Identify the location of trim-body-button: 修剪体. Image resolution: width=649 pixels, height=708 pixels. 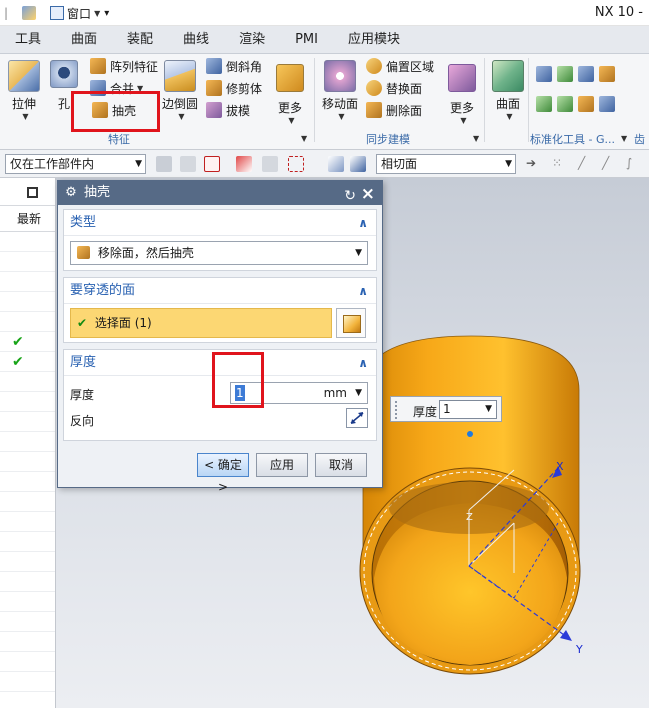
(234, 88).